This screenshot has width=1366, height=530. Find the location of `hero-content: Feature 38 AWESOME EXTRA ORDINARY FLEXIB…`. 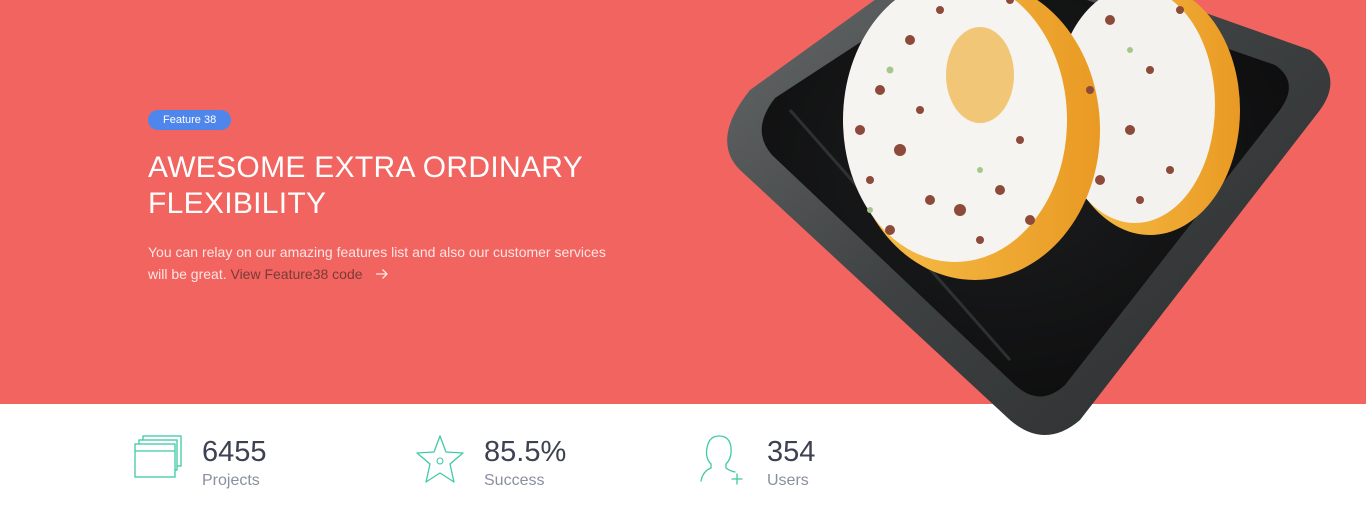

hero-content: Feature 38 AWESOME EXTRA ORDINARY FLEXIB… is located at coordinates (388, 198).